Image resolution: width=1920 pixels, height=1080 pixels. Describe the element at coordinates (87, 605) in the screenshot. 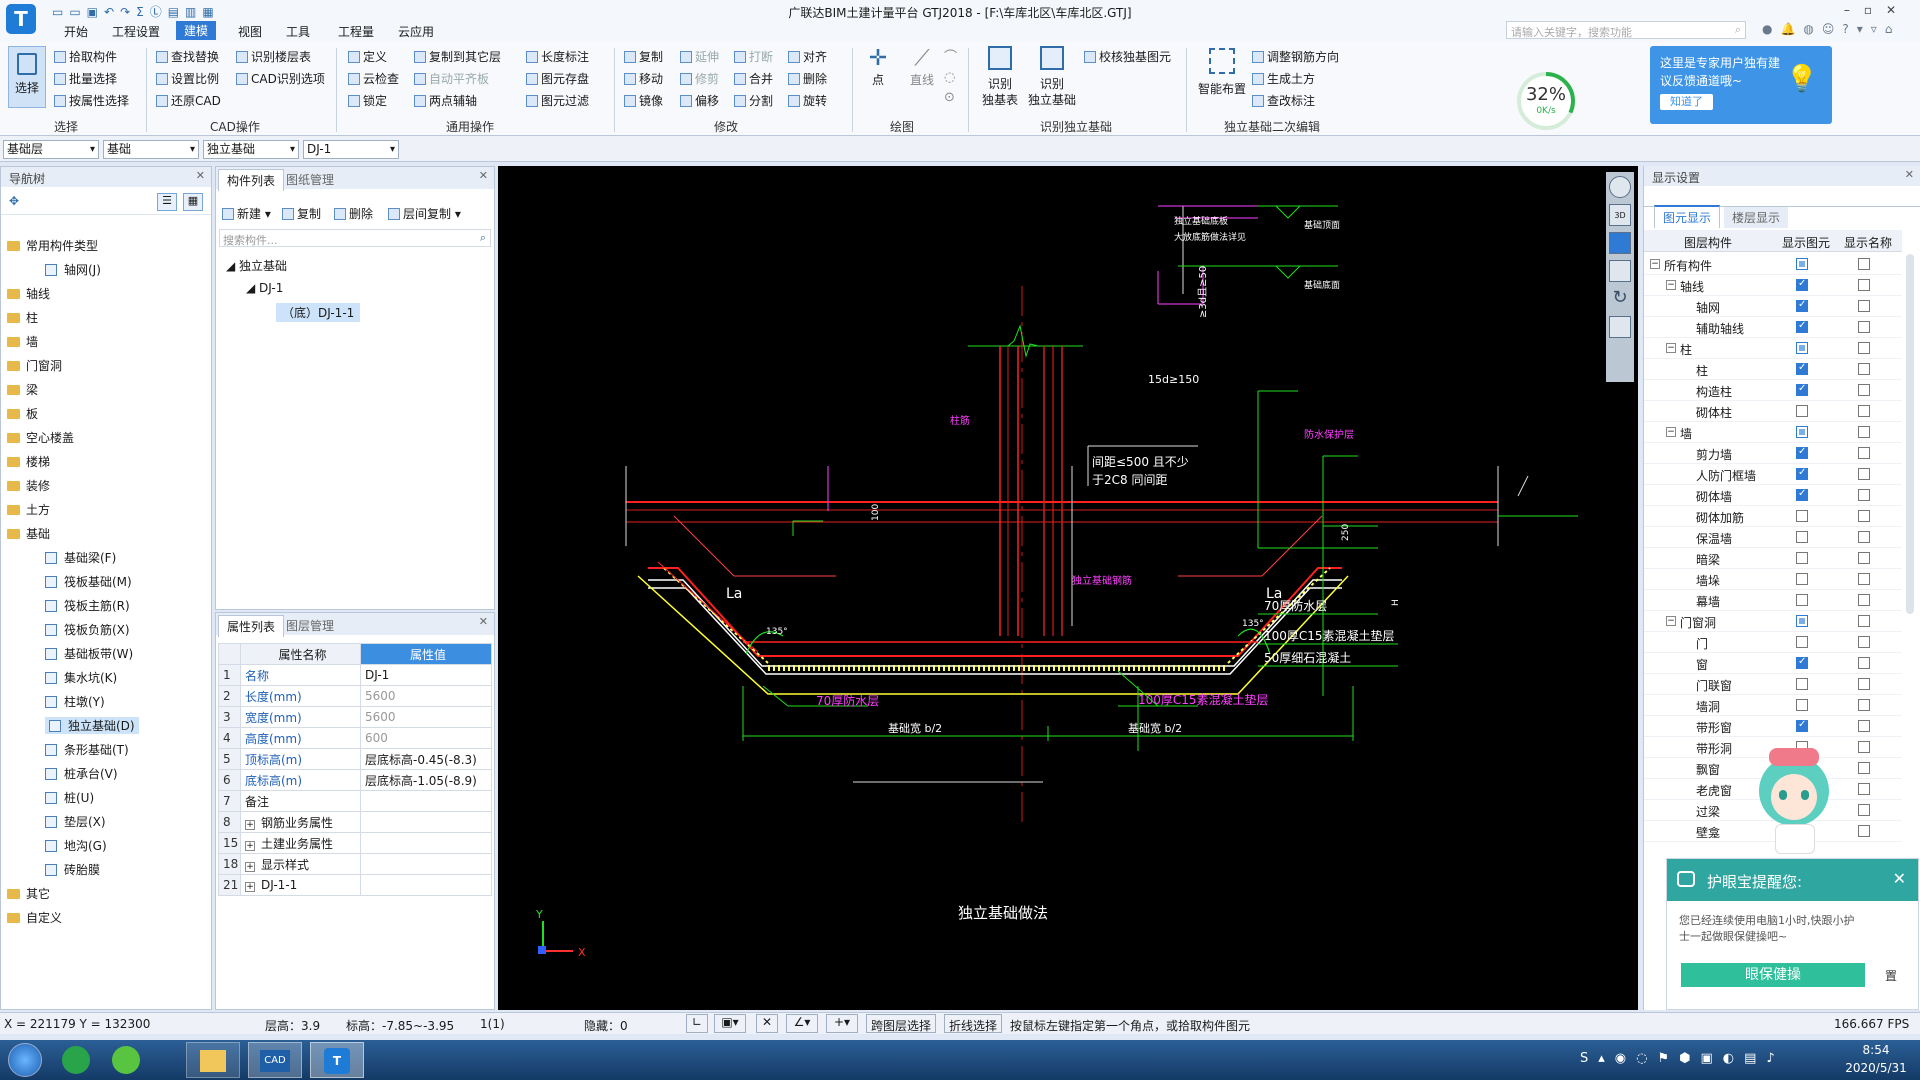

I see `nav-item-raft-main-rebar: 筏板主筋(R)` at that location.